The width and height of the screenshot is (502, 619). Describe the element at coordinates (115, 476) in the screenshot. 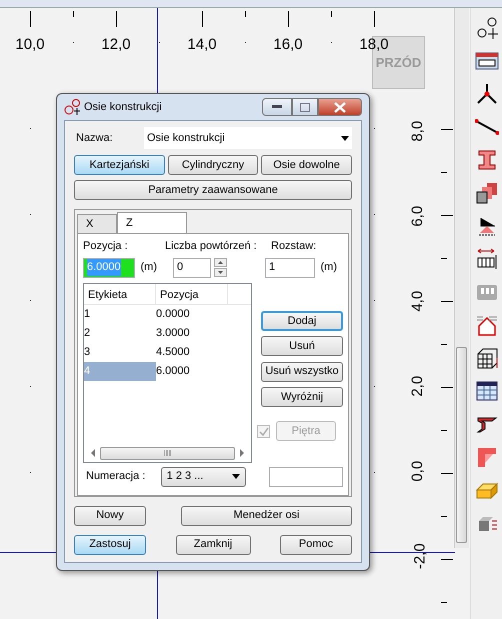

I see `field-label: Numeracja :` at that location.